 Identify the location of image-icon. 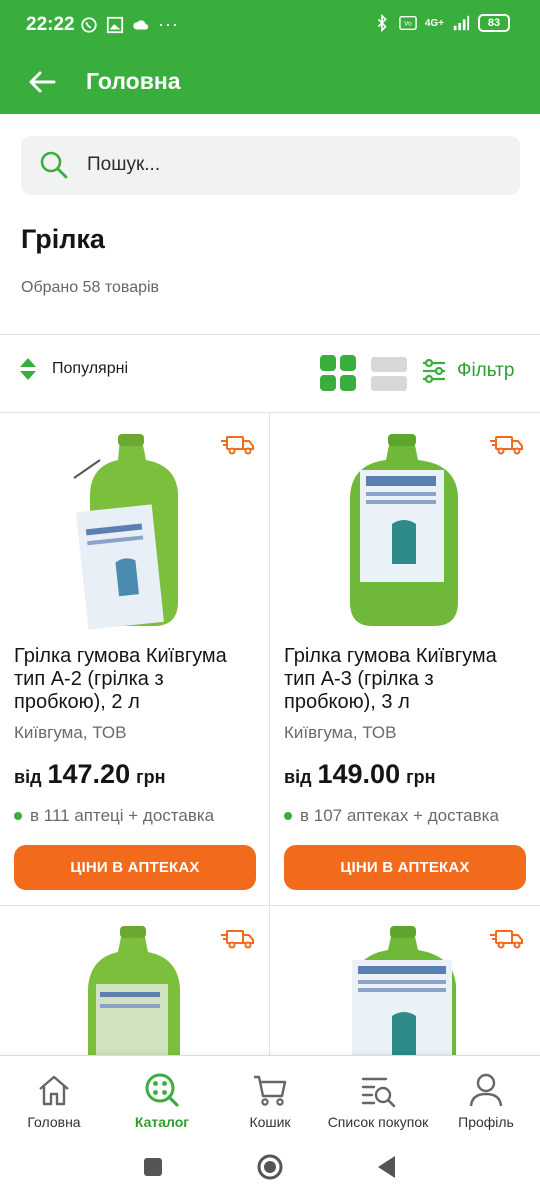
(115, 24).